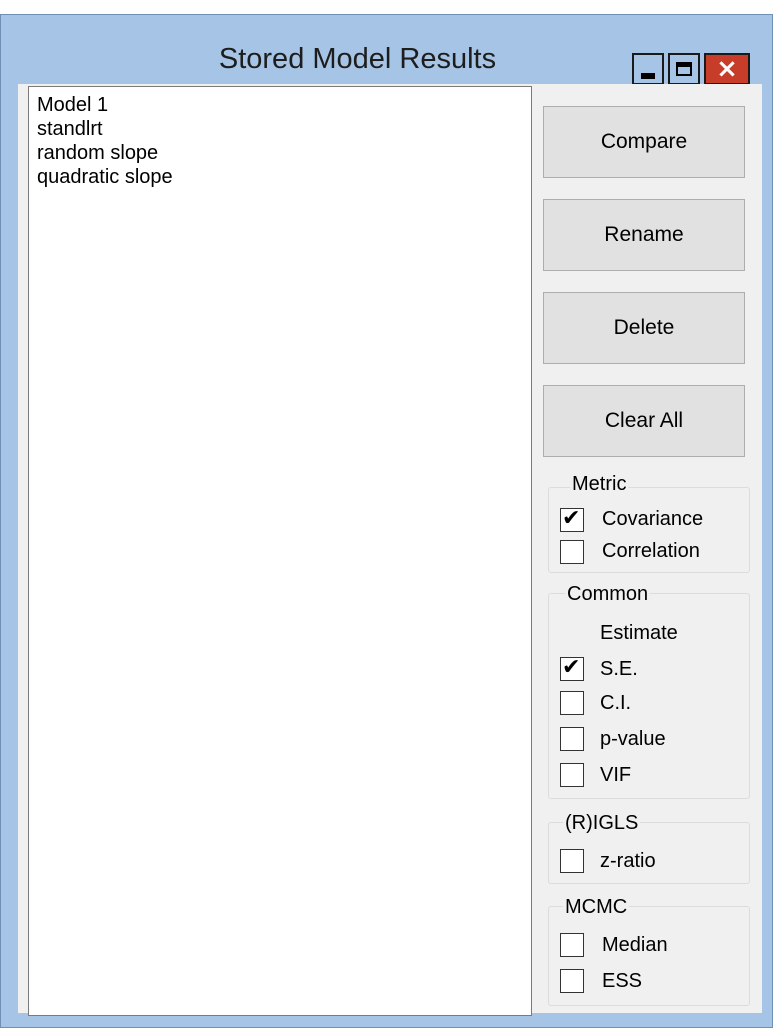  I want to click on mcmc-legend: MCMC, so click(596, 907).